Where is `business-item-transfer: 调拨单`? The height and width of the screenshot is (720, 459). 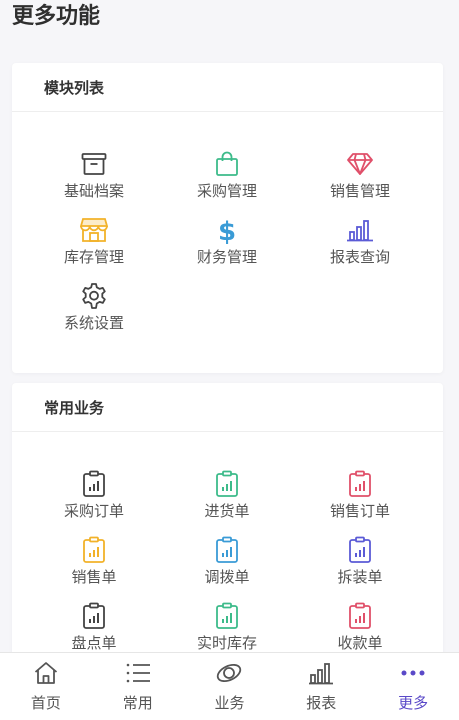
business-item-transfer: 调拨单 is located at coordinates (227, 568).